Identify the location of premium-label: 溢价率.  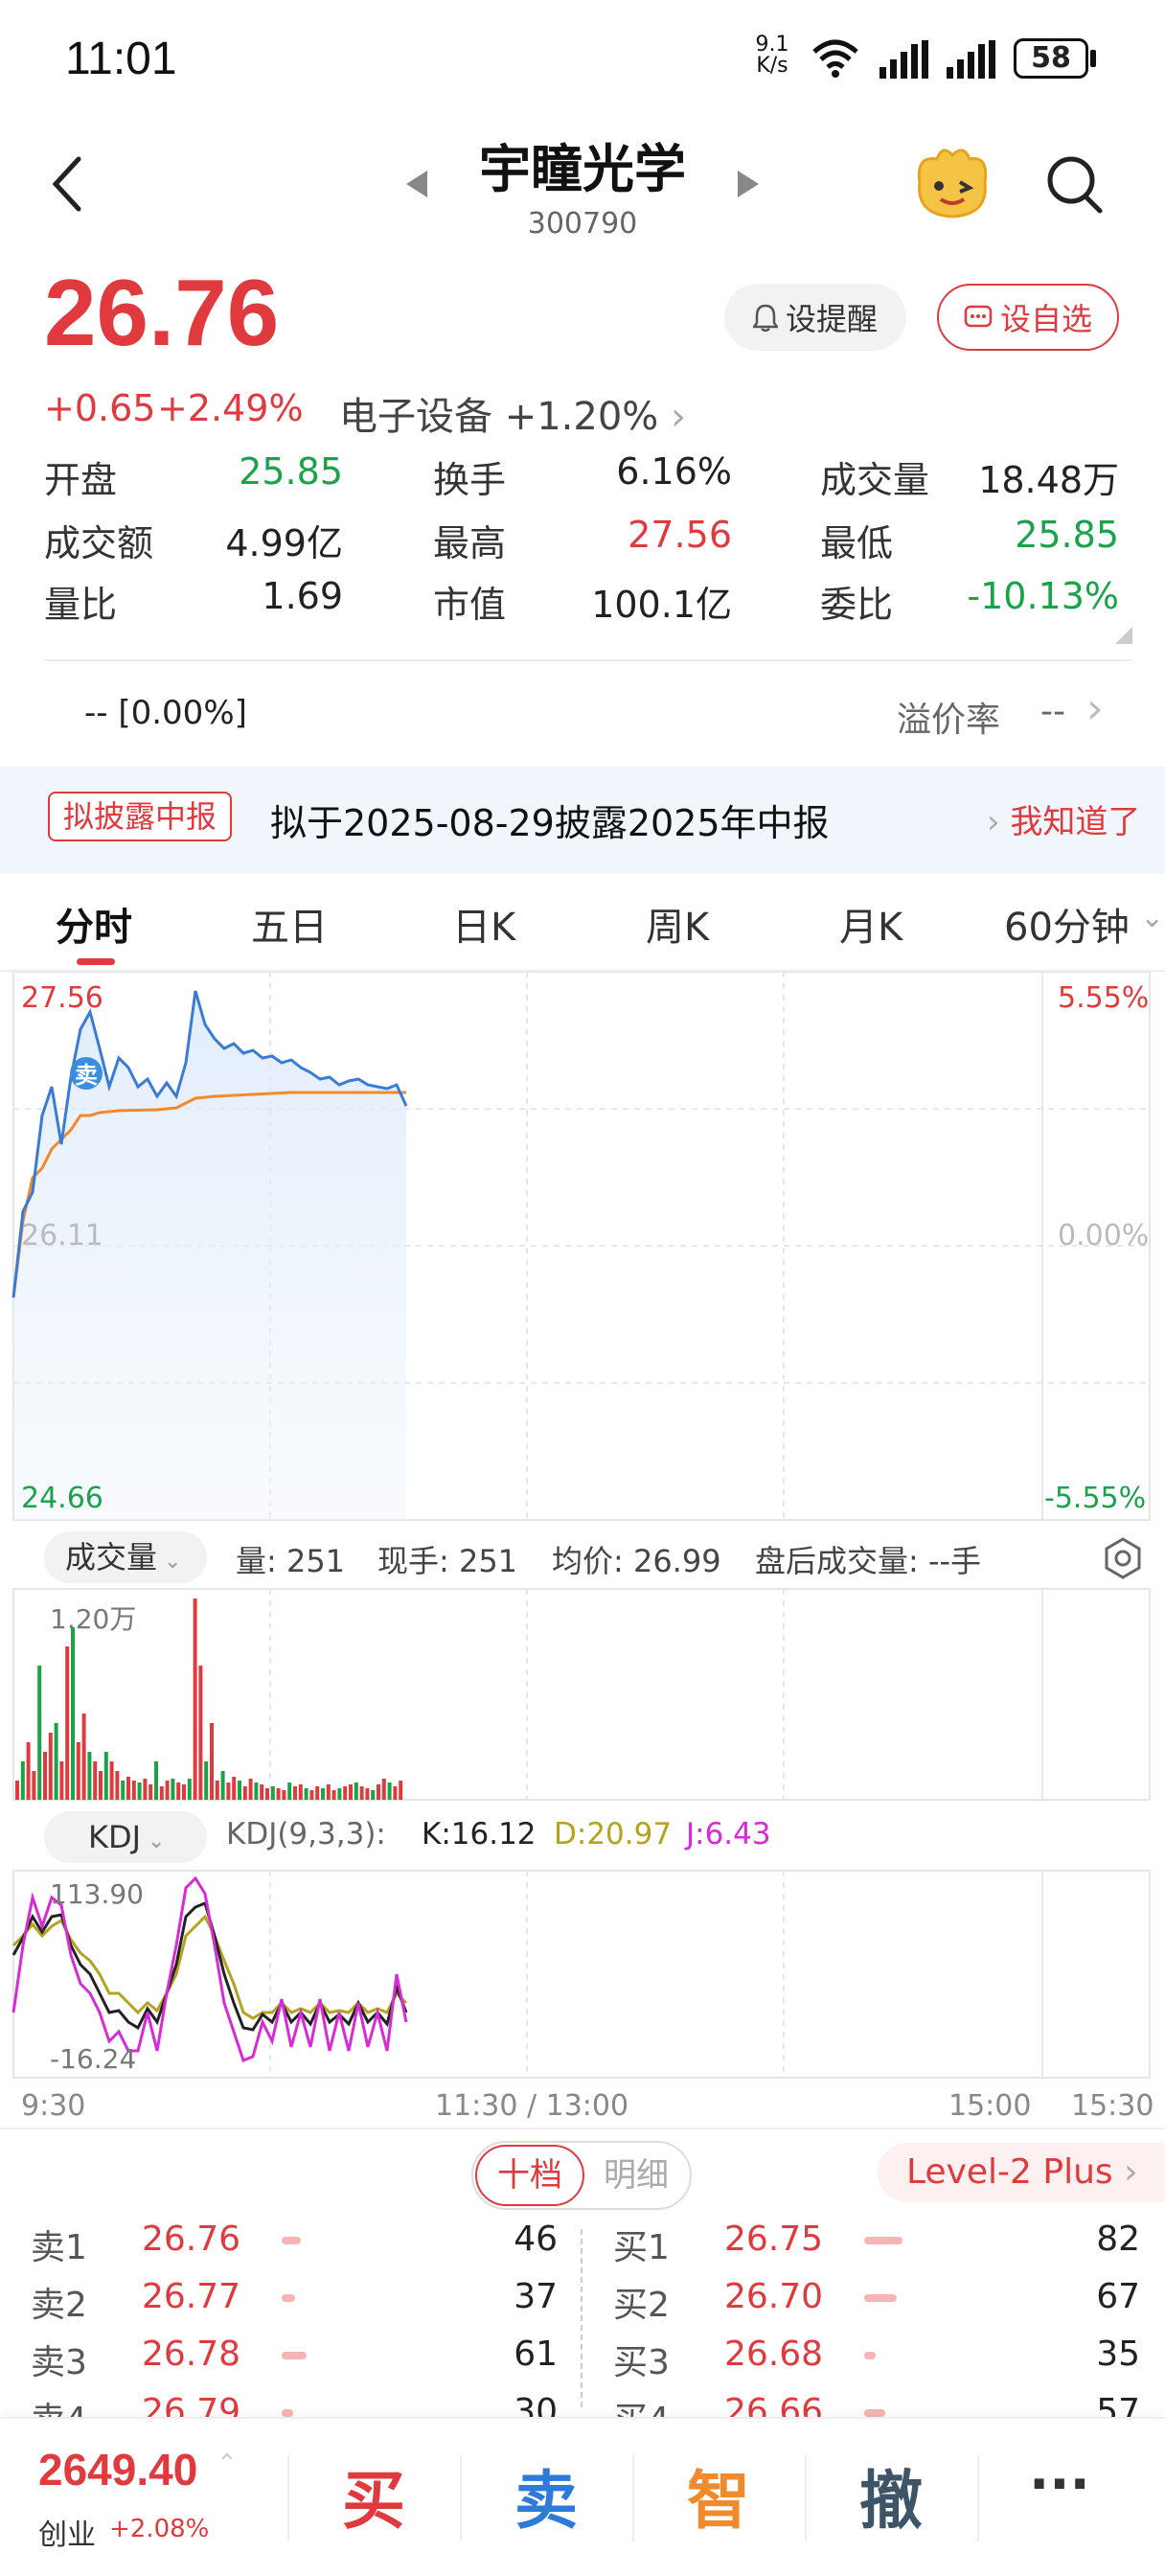
(949, 720).